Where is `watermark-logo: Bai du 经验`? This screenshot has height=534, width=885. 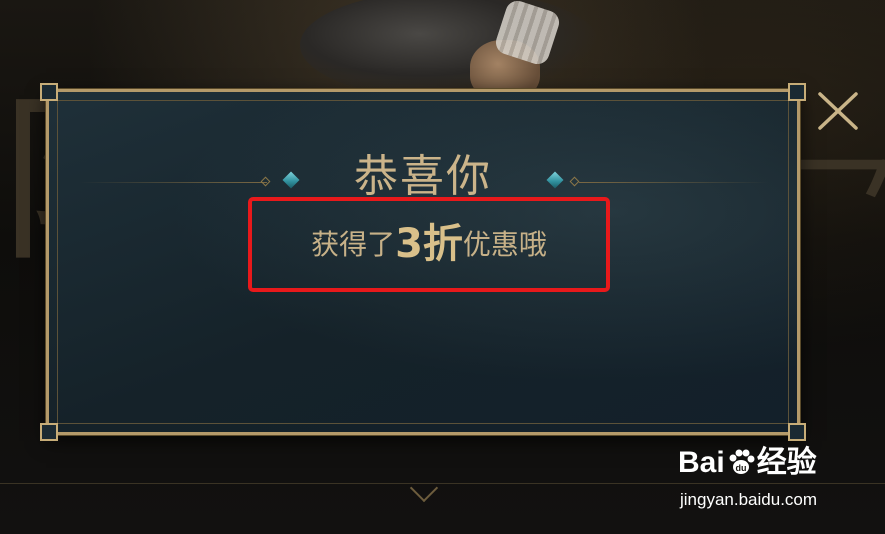 watermark-logo: Bai du 经验 is located at coordinates (747, 463).